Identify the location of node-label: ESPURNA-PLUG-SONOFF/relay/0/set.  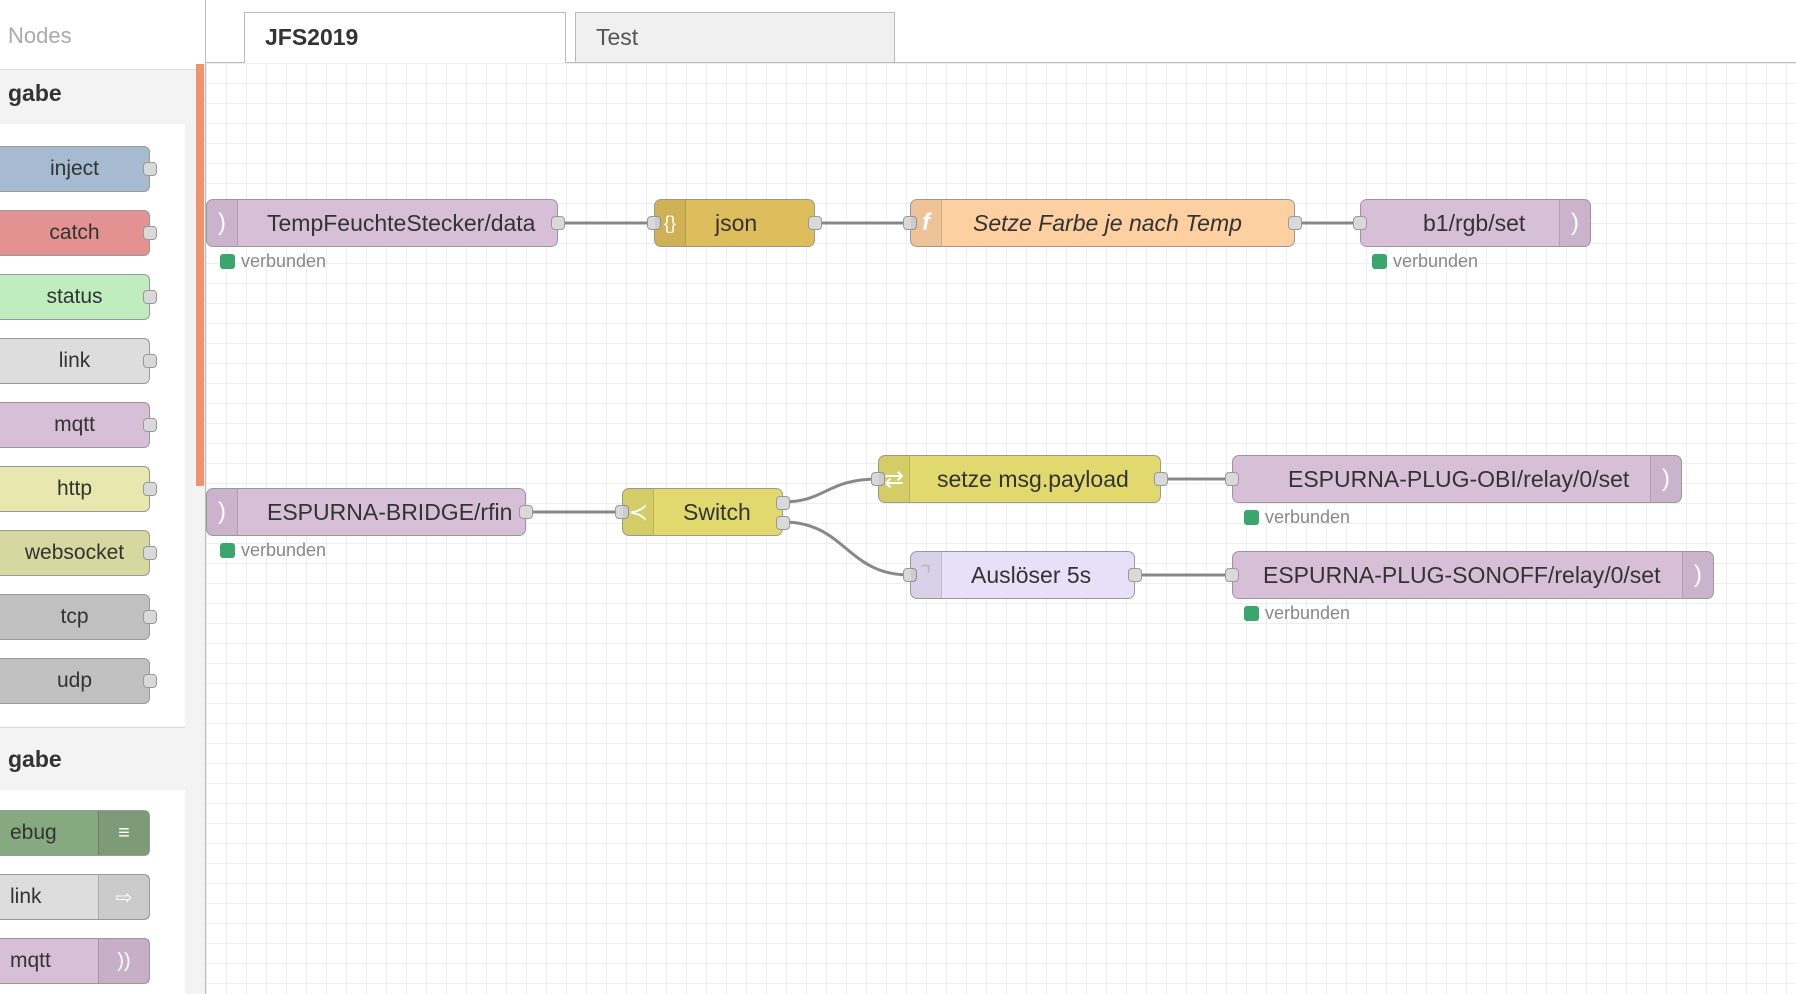
(1462, 575).